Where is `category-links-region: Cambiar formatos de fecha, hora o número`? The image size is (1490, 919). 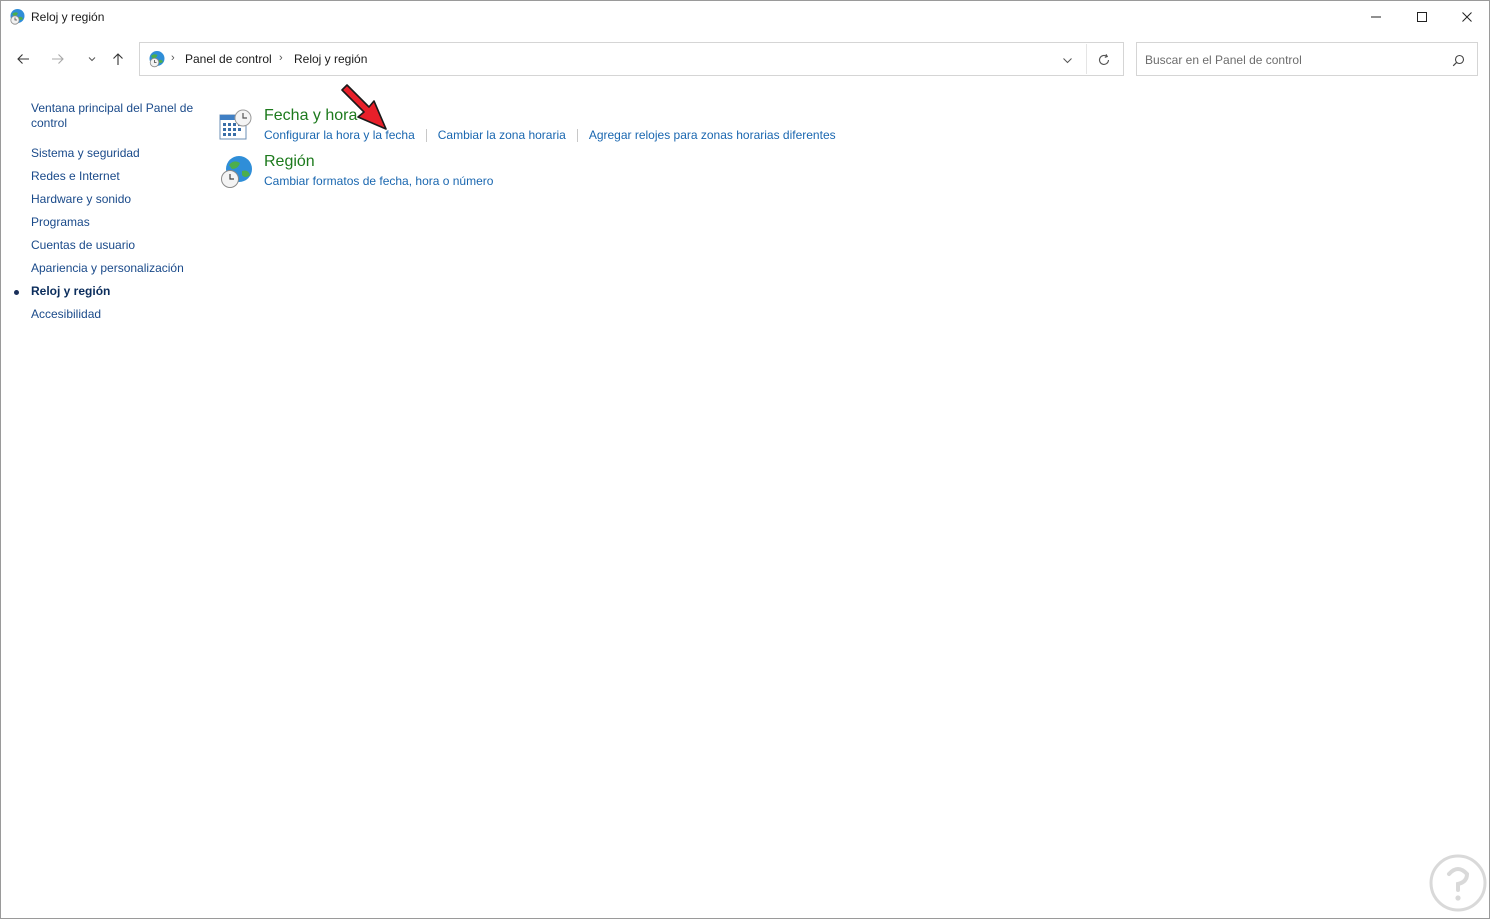 category-links-region: Cambiar formatos de fecha, hora o número is located at coordinates (378, 181).